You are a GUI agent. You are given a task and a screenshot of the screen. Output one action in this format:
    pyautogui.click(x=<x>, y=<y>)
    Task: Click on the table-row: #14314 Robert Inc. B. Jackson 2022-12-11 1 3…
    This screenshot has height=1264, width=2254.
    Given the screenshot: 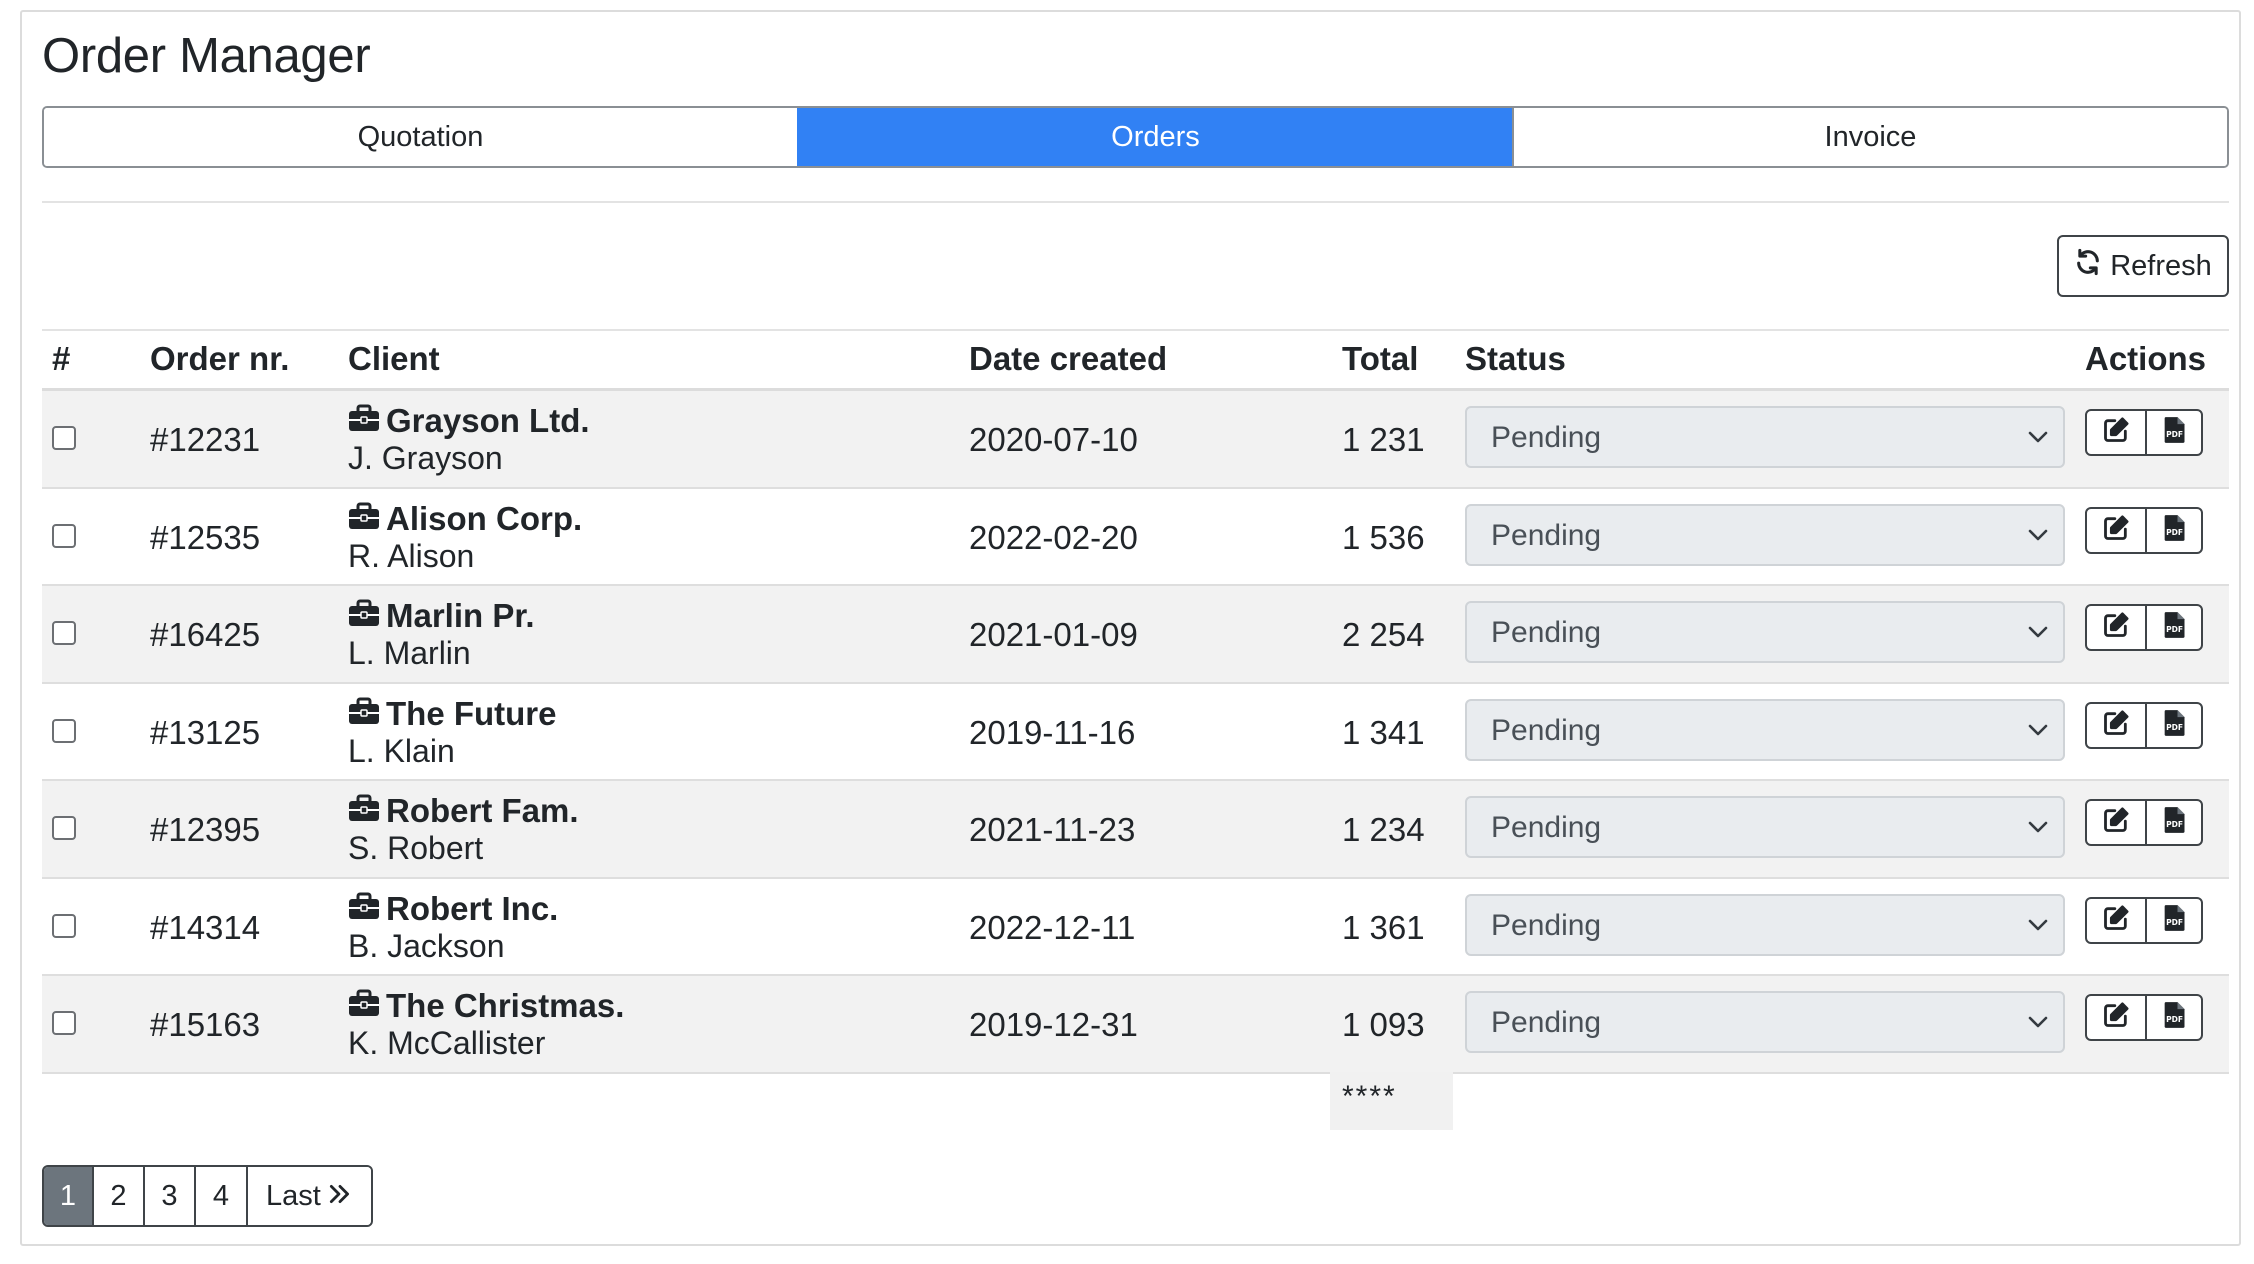 What is the action you would take?
    pyautogui.click(x=1135, y=927)
    